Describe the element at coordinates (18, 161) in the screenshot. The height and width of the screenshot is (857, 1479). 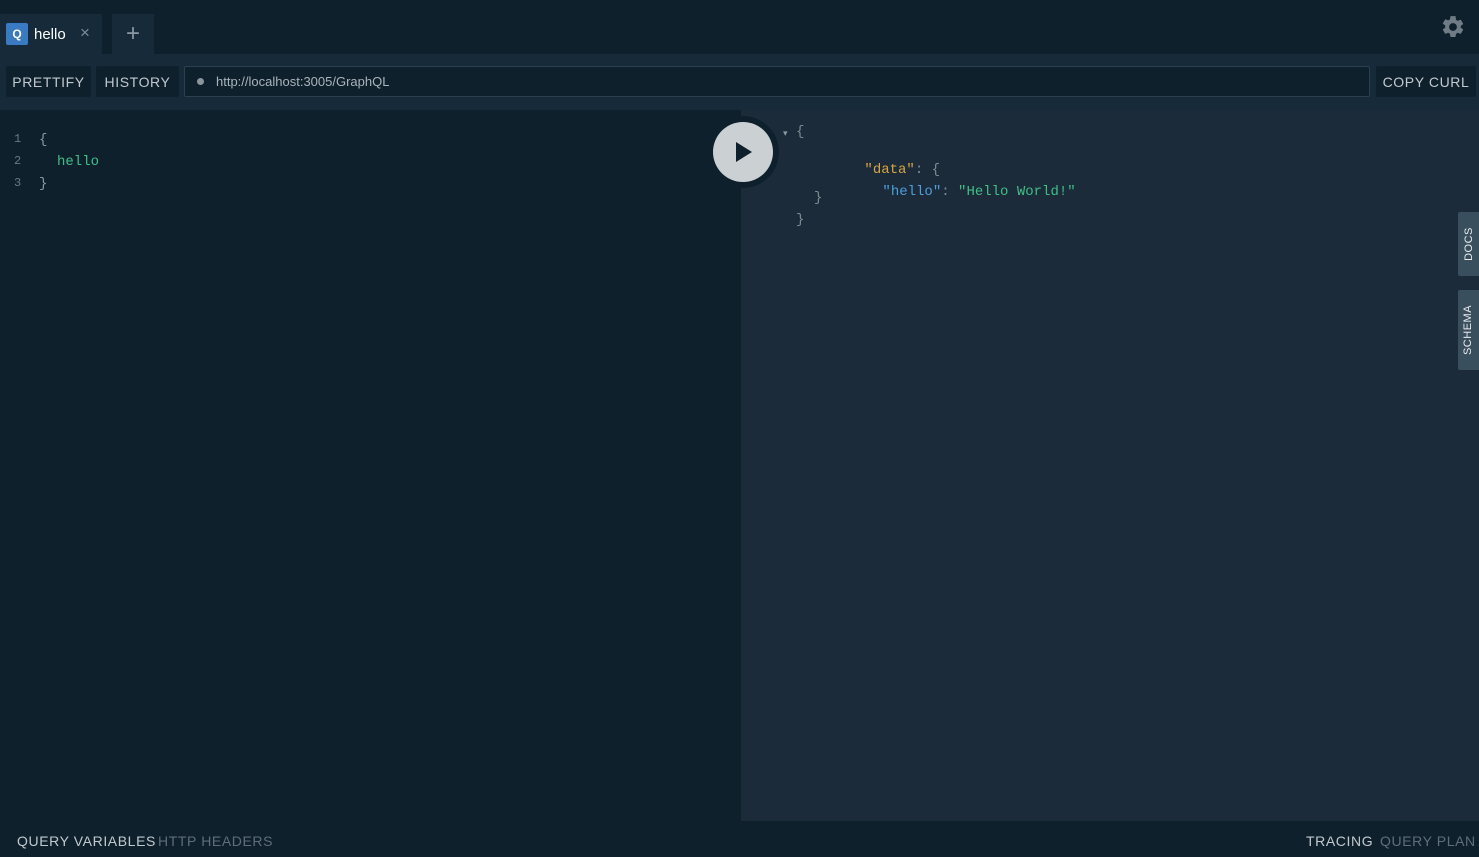
I see `line-number: 2` at that location.